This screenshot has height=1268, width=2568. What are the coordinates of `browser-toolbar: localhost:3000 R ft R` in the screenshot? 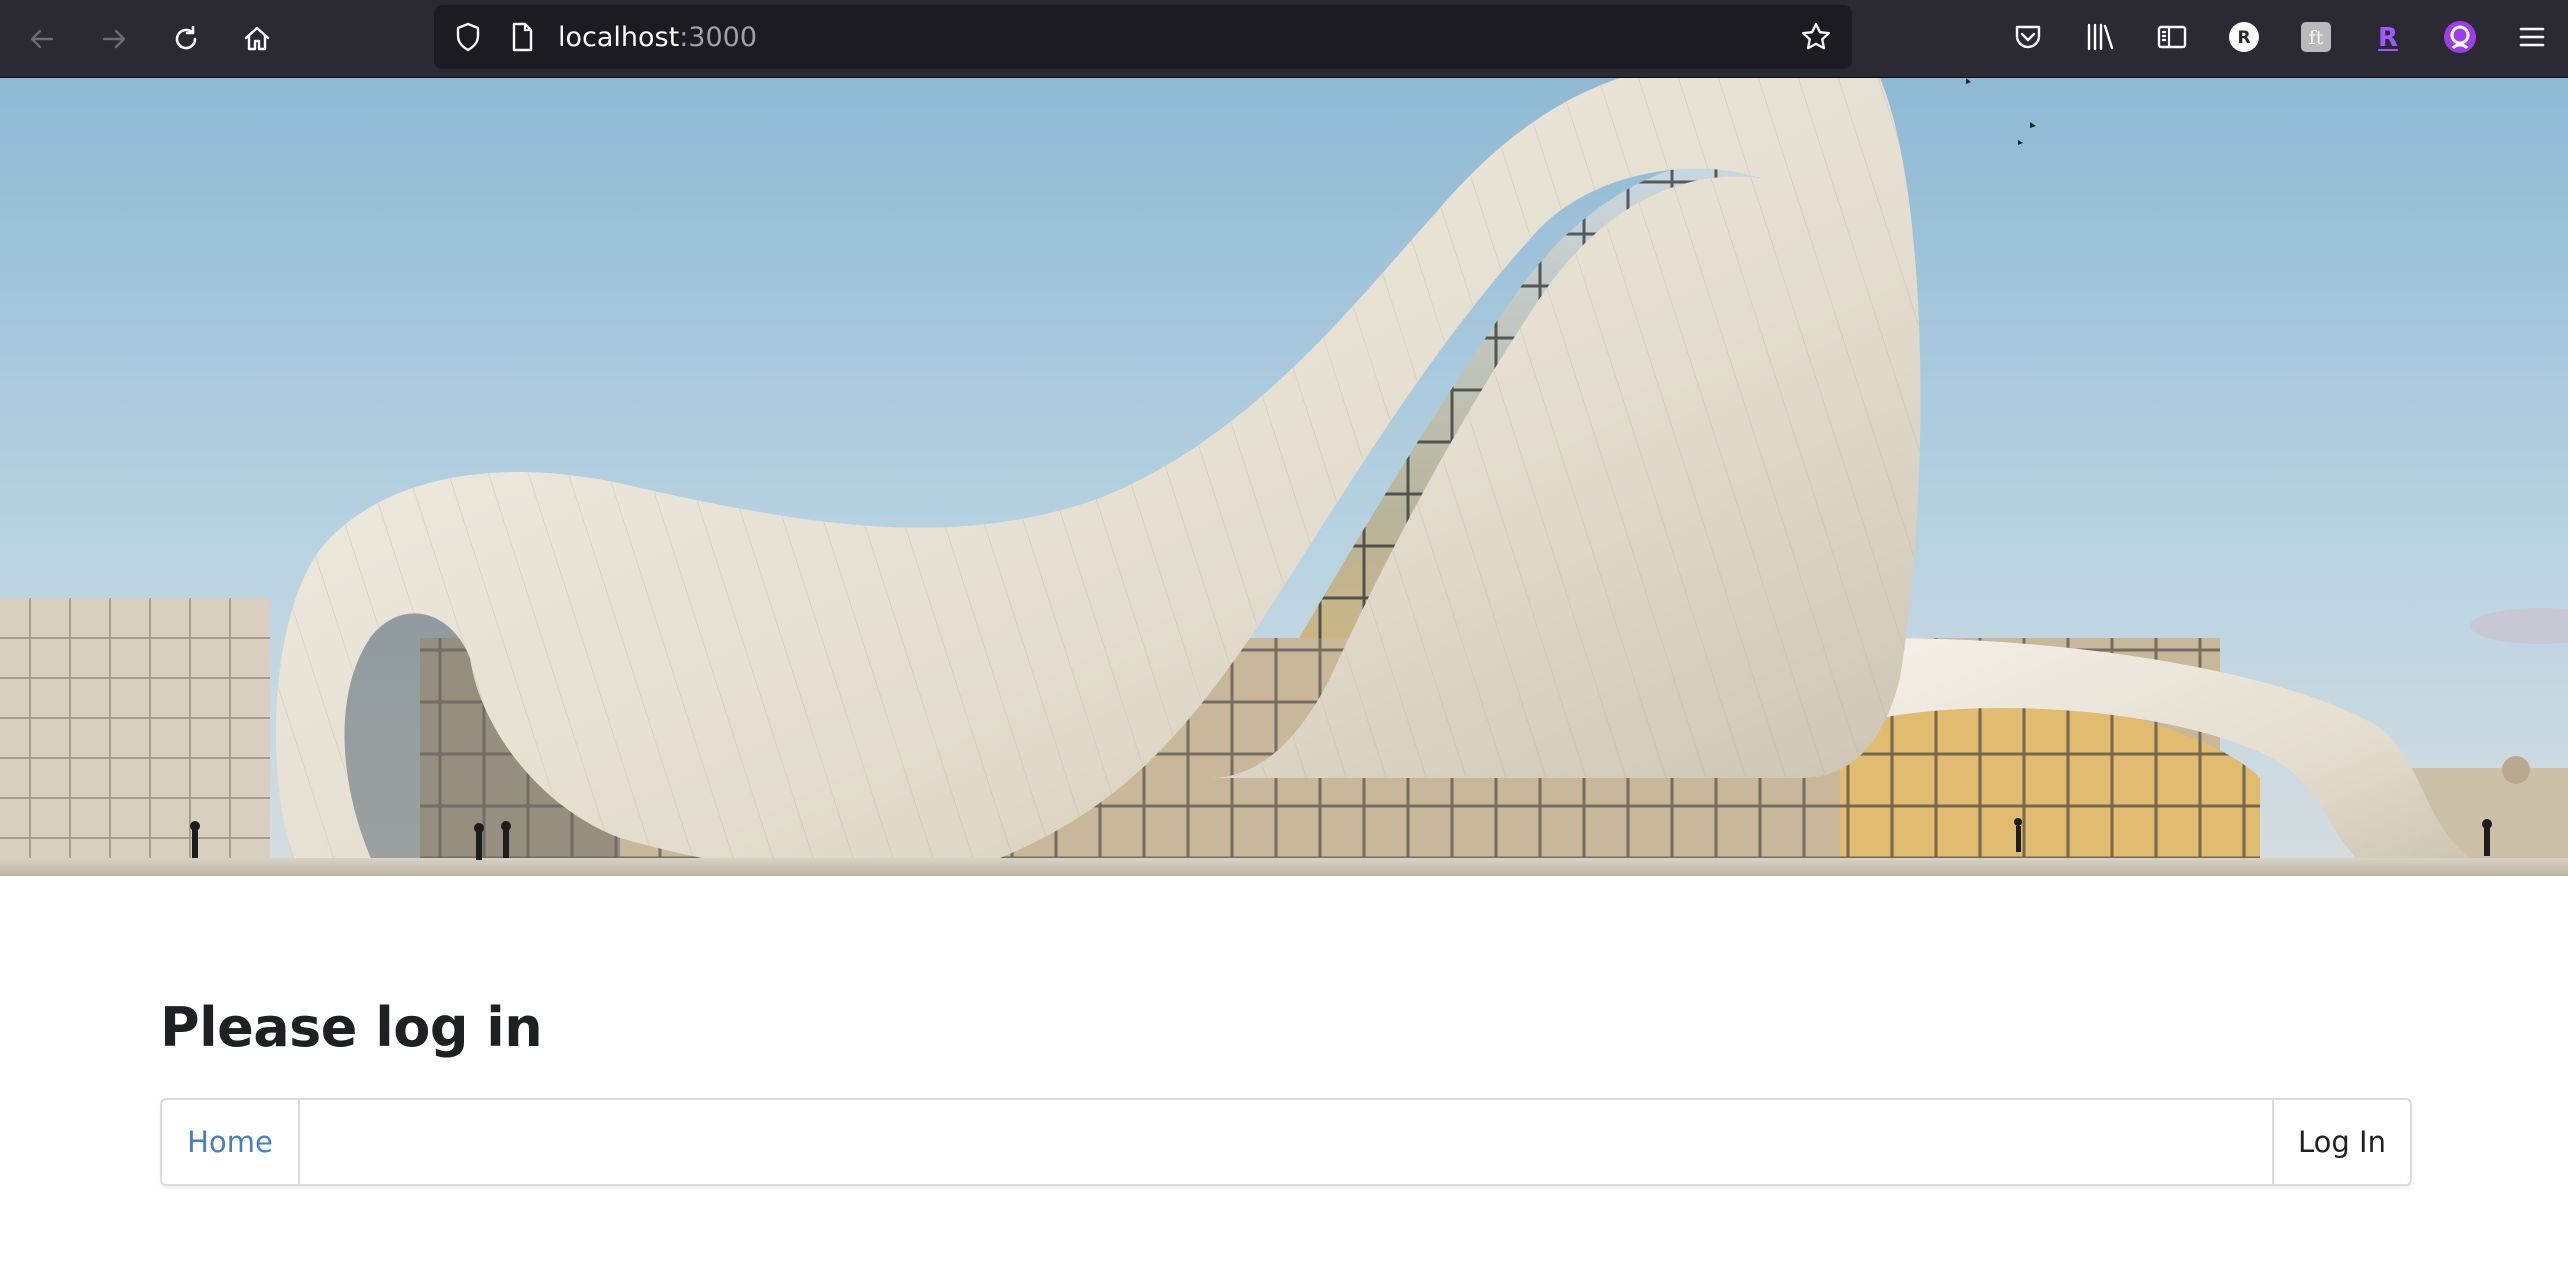 It's located at (1284, 39).